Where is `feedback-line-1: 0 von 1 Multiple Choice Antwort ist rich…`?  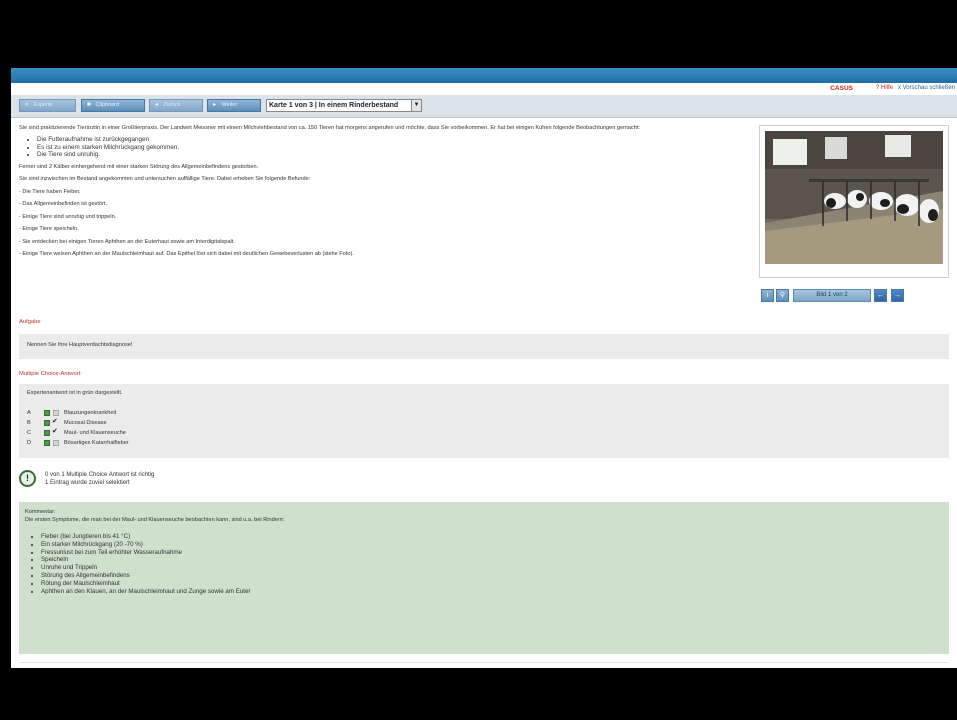 feedback-line-1: 0 von 1 Multiple Choice Antwort ist rich… is located at coordinates (100, 475).